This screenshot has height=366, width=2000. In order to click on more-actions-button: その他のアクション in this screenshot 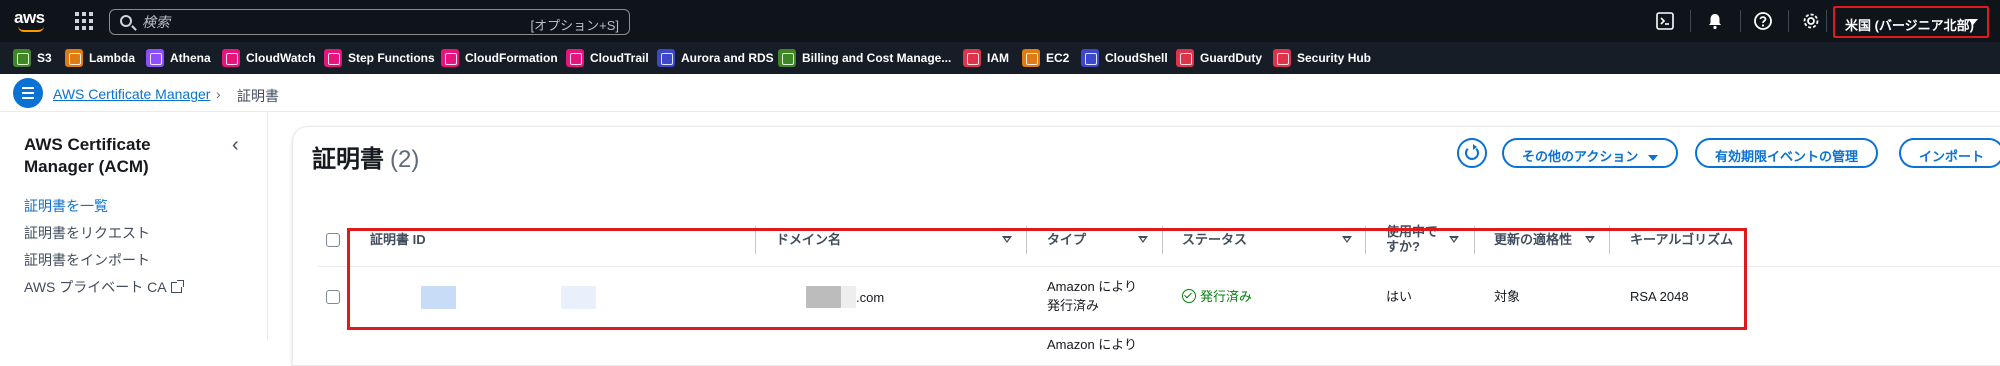, I will do `click(1590, 153)`.